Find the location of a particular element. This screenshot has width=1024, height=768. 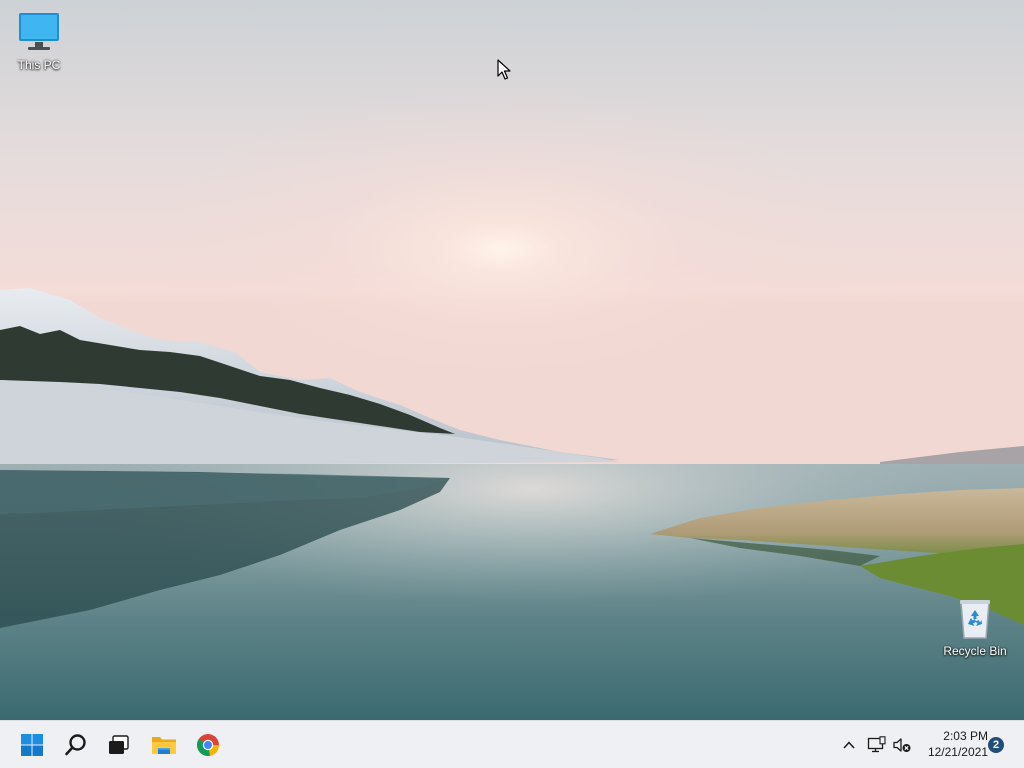

volume-muted-icon is located at coordinates (902, 745).